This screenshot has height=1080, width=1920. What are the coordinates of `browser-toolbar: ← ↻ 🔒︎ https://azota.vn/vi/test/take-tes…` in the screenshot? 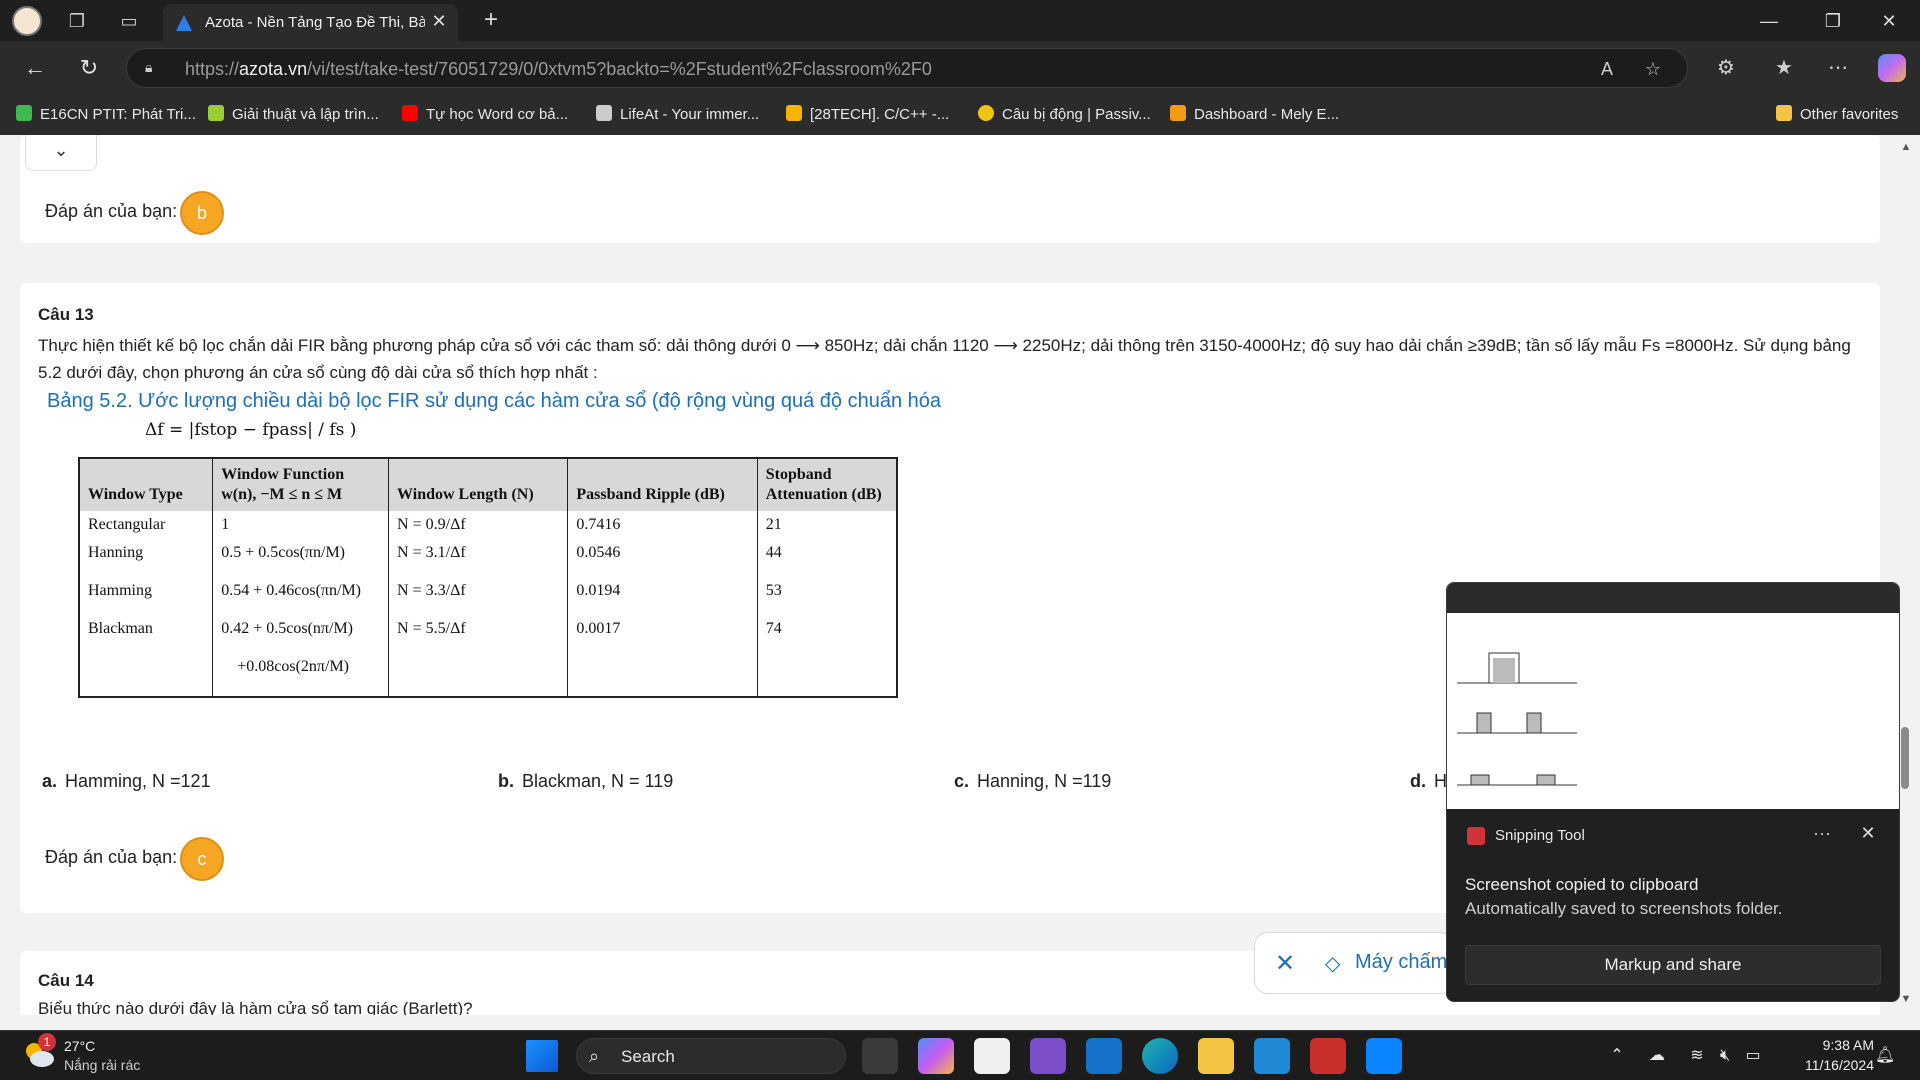 It's located at (960, 68).